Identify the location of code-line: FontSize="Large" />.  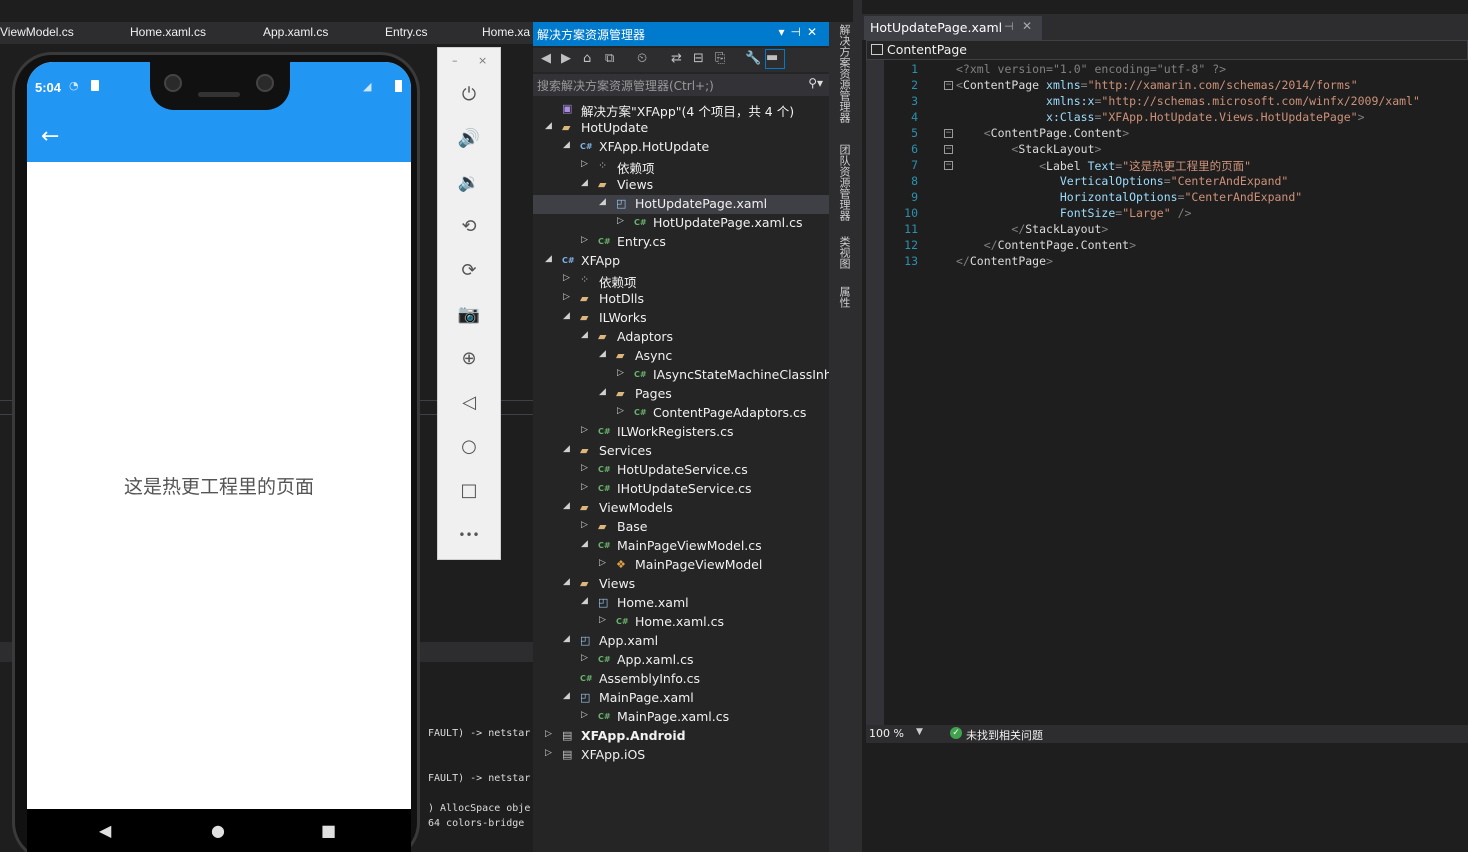
(1074, 213).